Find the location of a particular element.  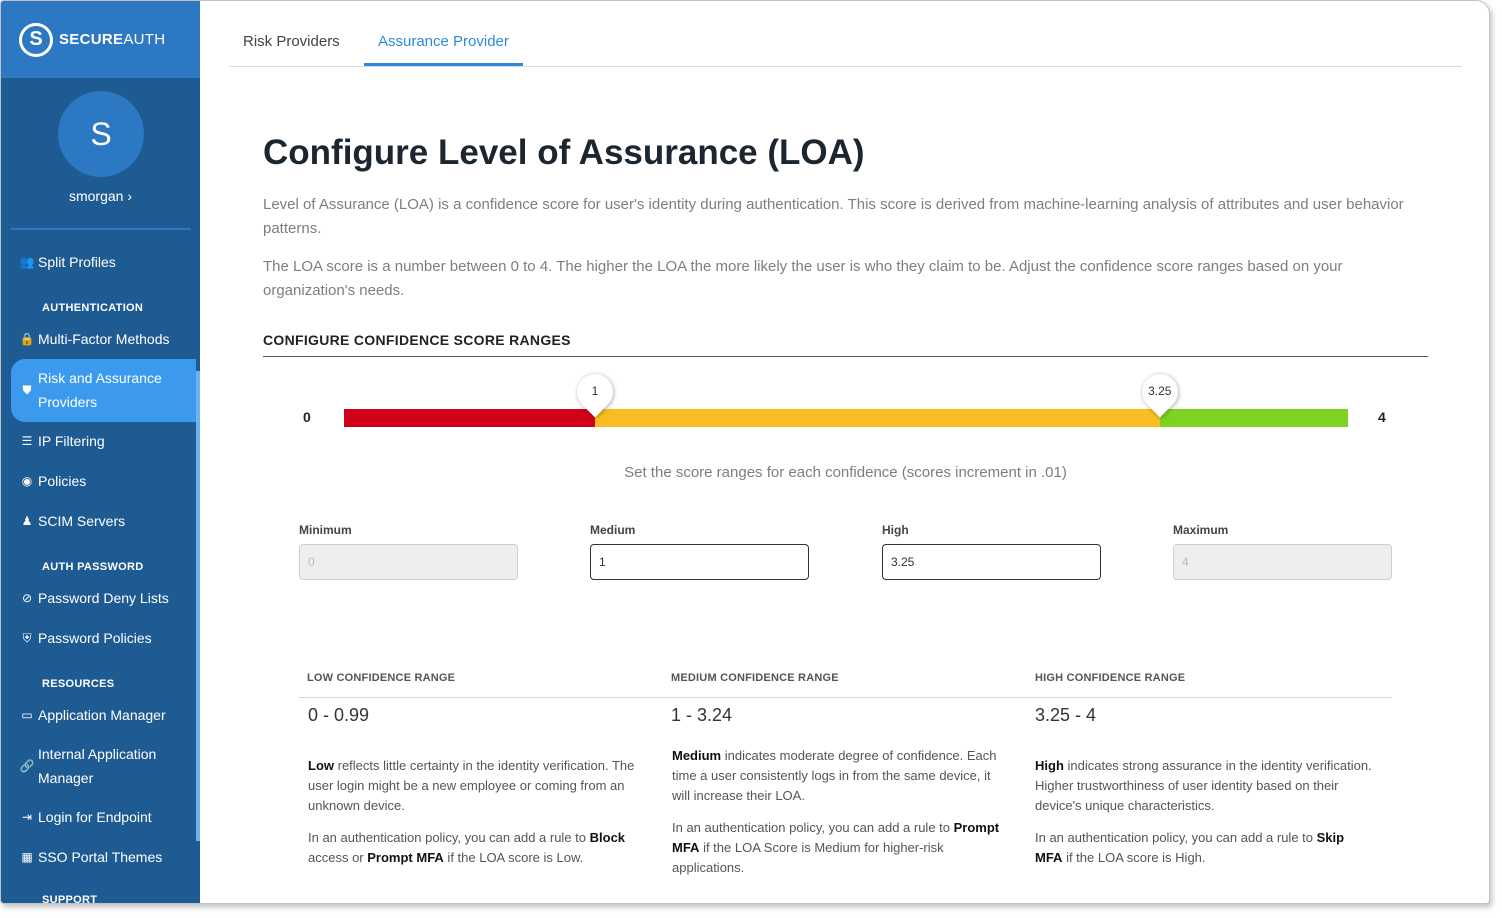

sidebar-item-label: SSO Portal Themes is located at coordinates (100, 857).